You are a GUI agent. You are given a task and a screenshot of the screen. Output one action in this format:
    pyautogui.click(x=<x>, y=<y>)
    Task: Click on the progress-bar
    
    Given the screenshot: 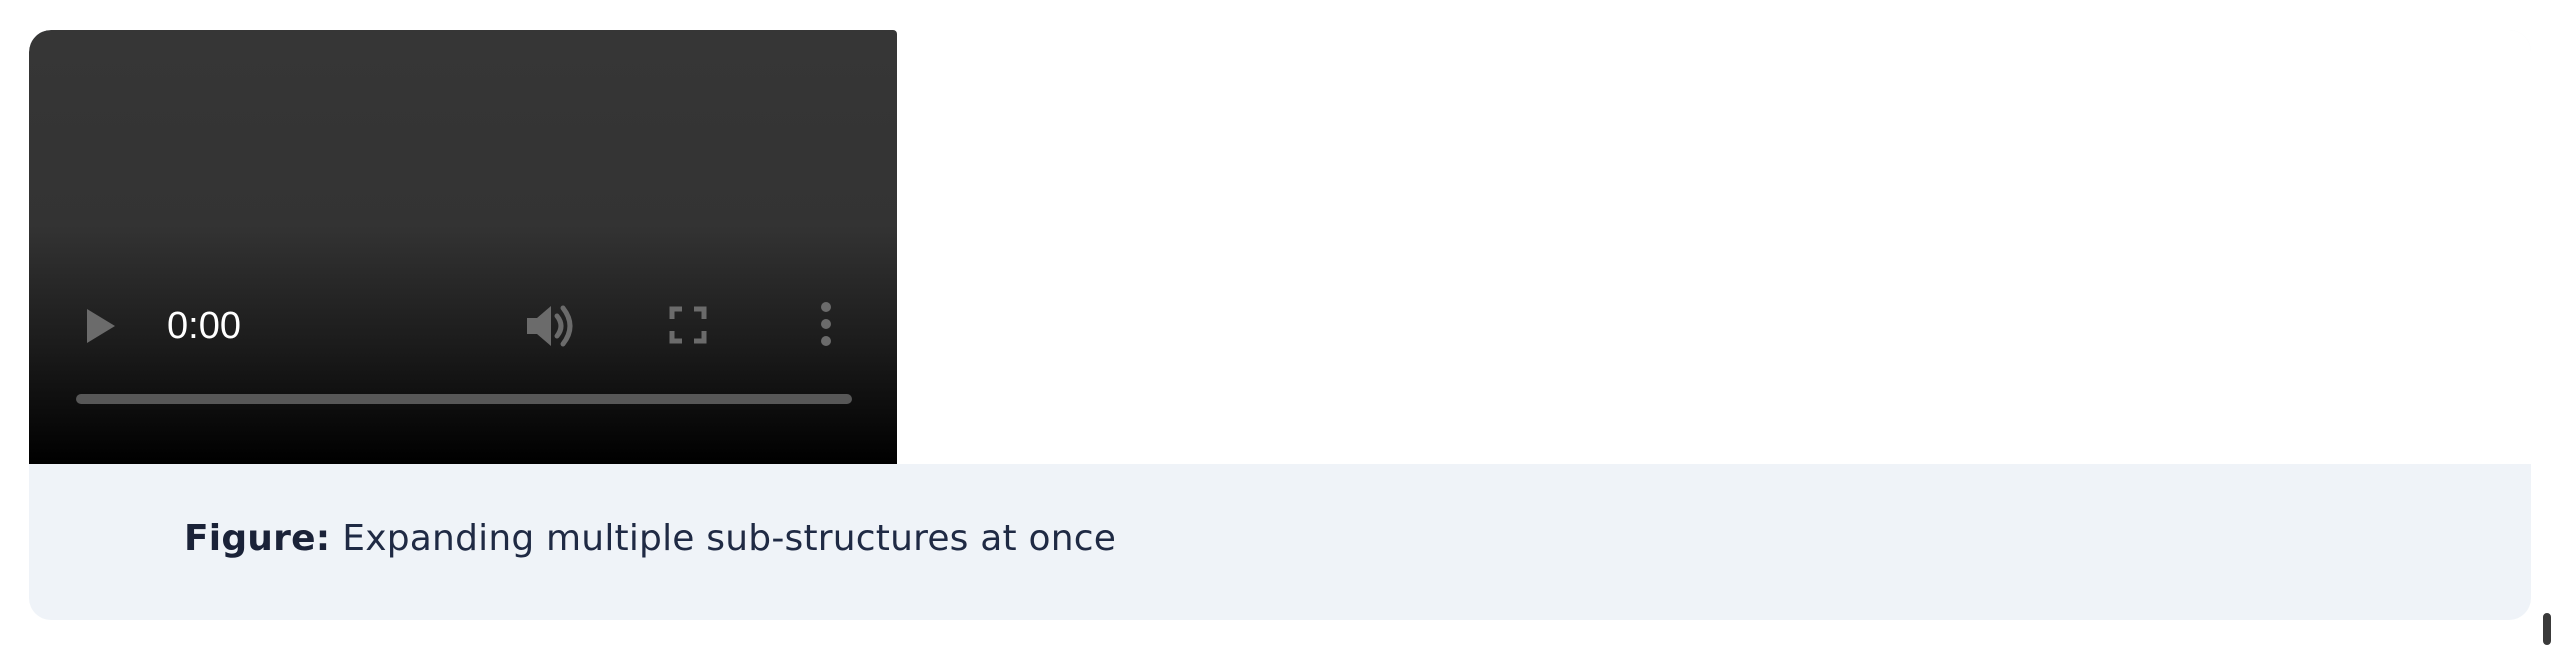 What is the action you would take?
    pyautogui.click(x=464, y=399)
    